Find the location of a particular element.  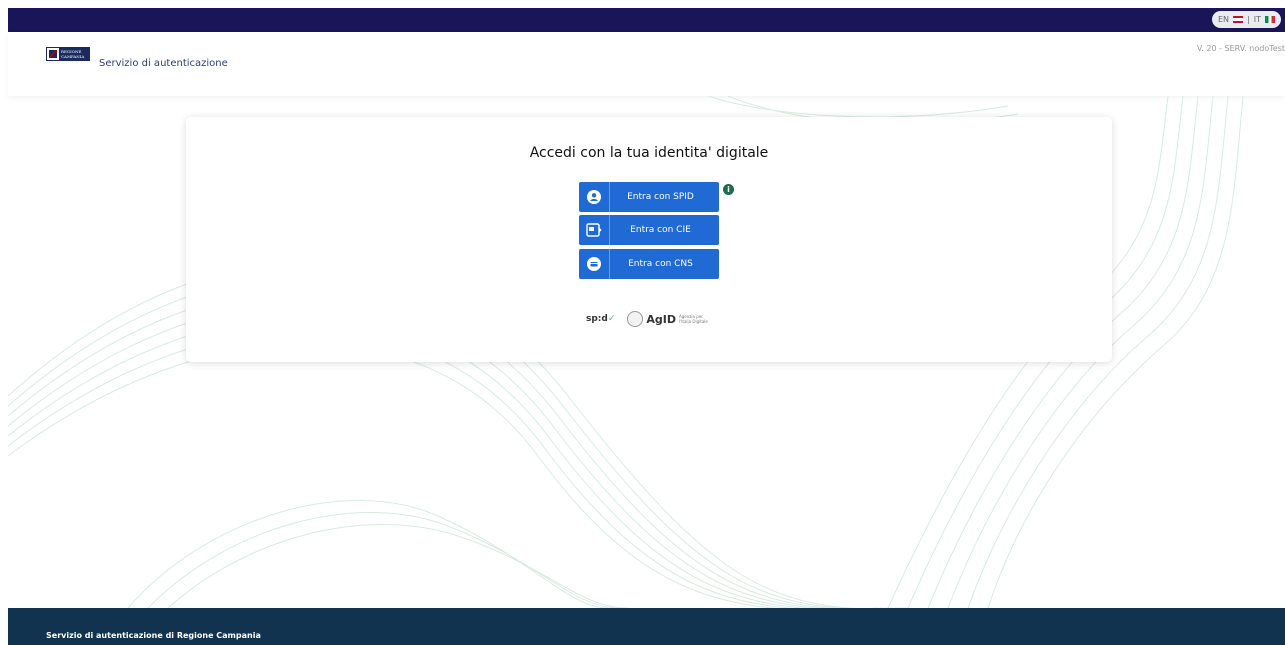

uk-flag-icon is located at coordinates (1238, 19).